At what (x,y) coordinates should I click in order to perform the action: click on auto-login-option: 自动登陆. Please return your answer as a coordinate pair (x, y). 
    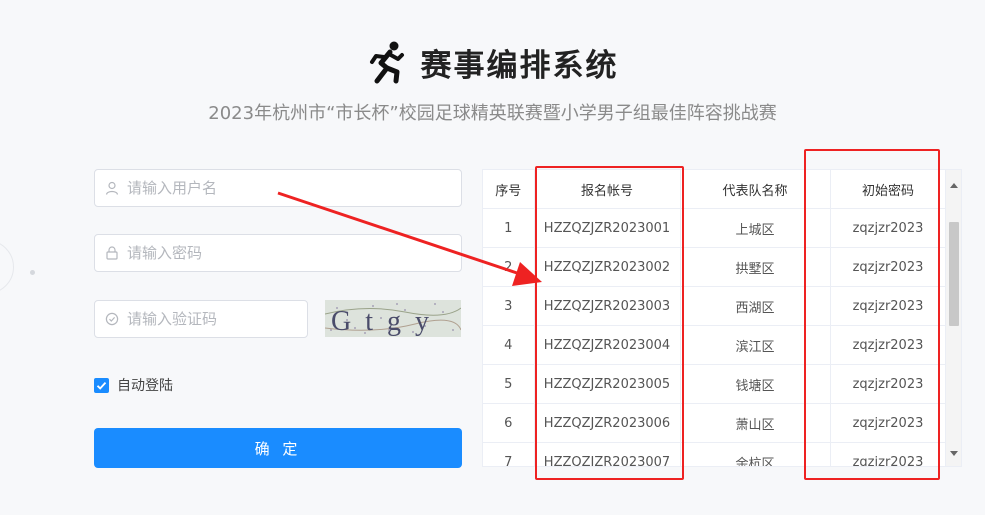
    Looking at the image, I should click on (133, 385).